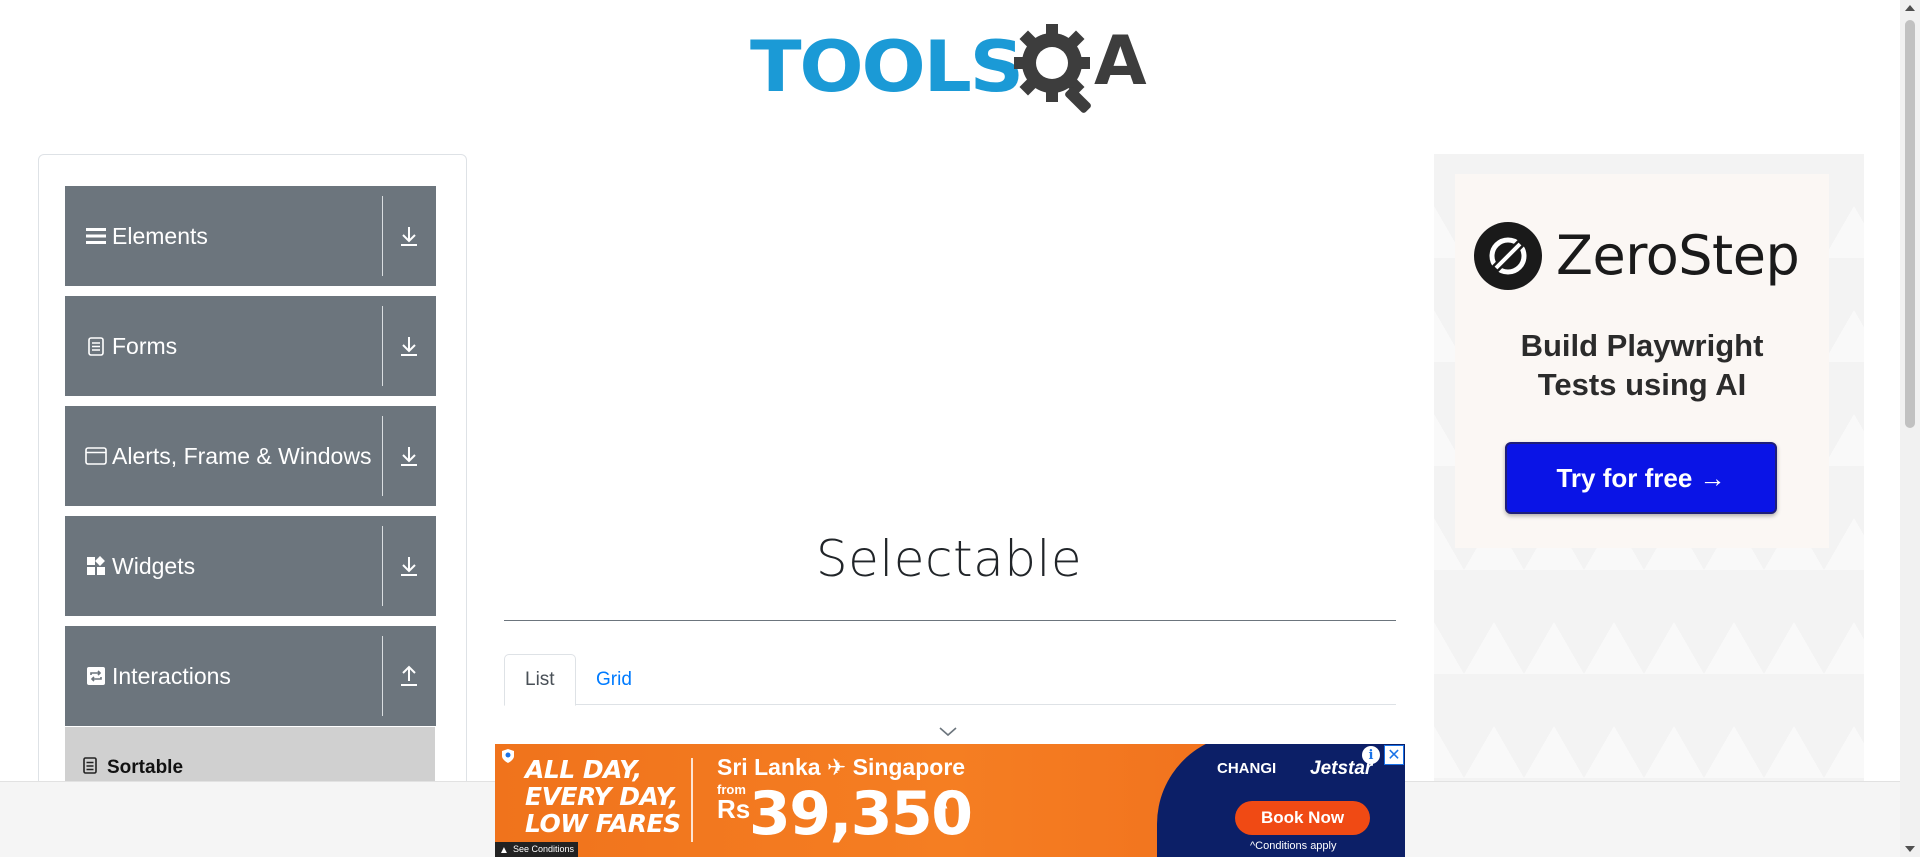 The width and height of the screenshot is (1920, 857). What do you see at coordinates (544, 849) in the screenshot?
I see `see-conditions-label: See Conditions` at bounding box center [544, 849].